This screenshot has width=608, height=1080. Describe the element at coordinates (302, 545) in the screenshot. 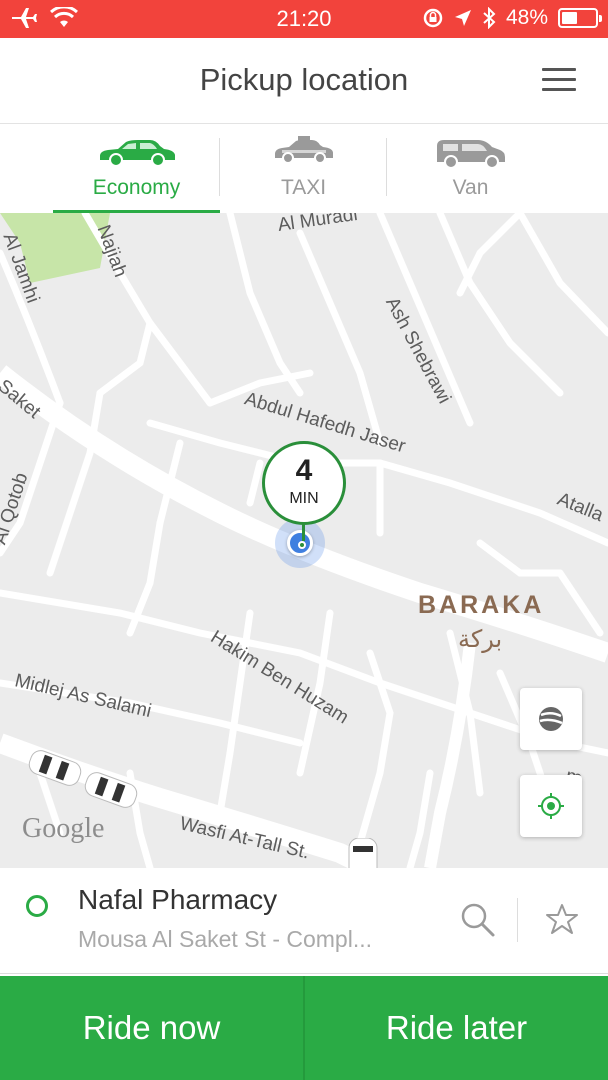

I see `pickup-pin-point` at that location.